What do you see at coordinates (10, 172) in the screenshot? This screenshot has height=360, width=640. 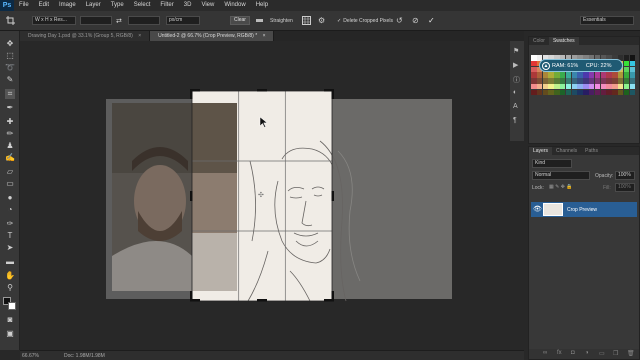 I see `eraser-icon: ▱` at bounding box center [10, 172].